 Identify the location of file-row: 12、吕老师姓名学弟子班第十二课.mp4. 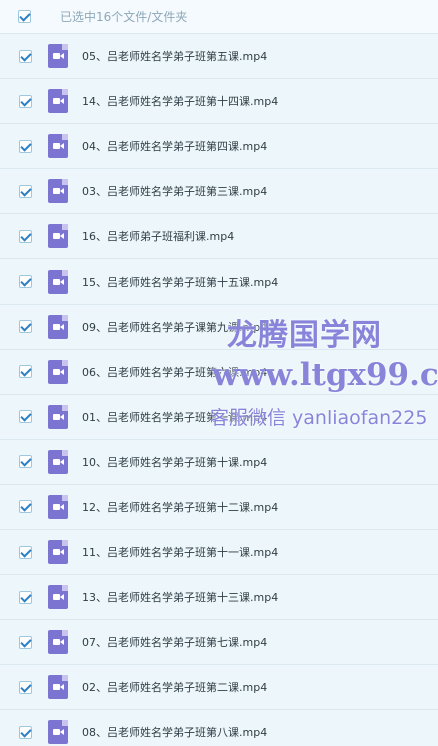
(219, 507).